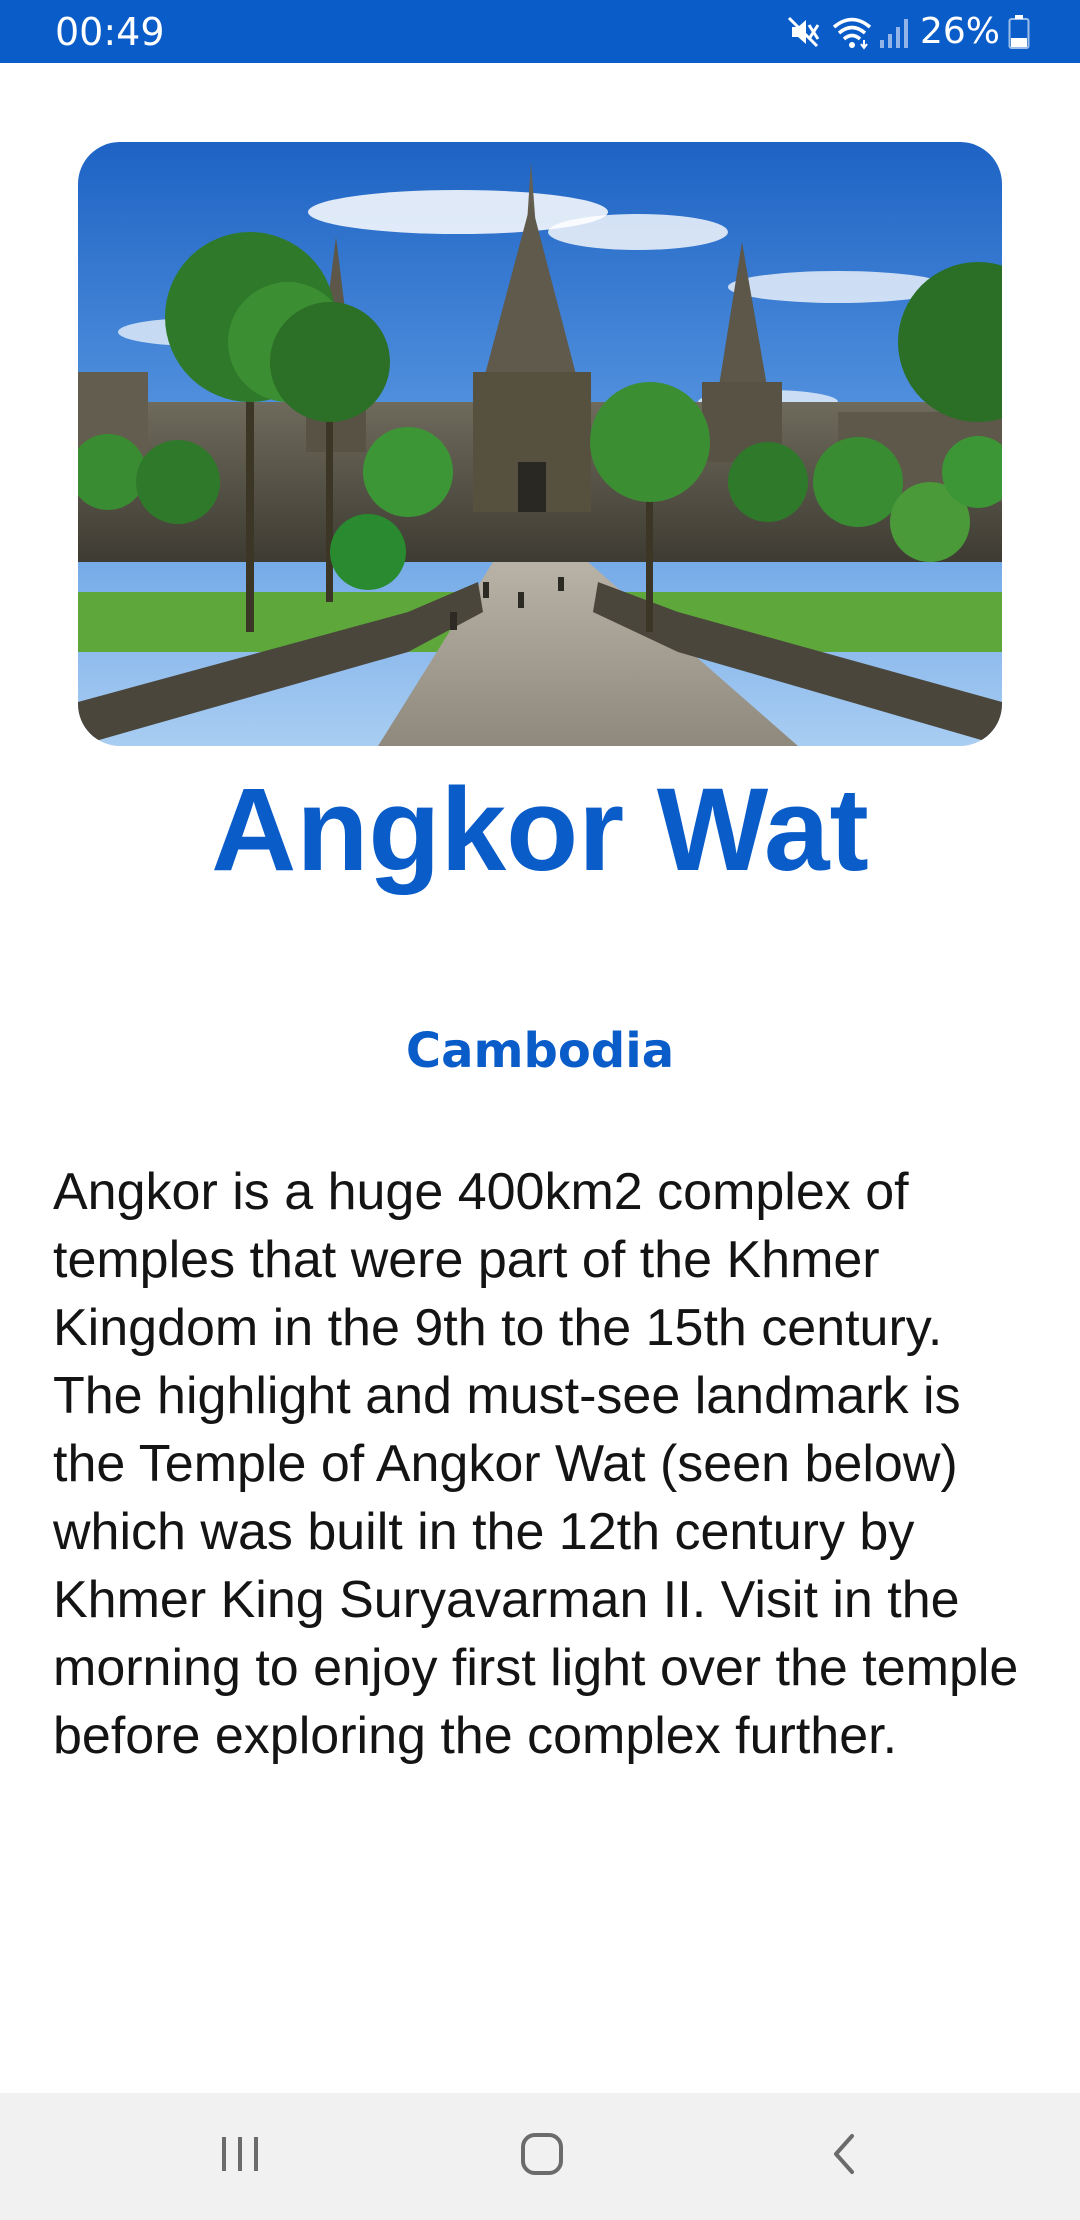 The width and height of the screenshot is (1080, 2220). I want to click on status-bar: 00:49 26%, so click(540, 31).